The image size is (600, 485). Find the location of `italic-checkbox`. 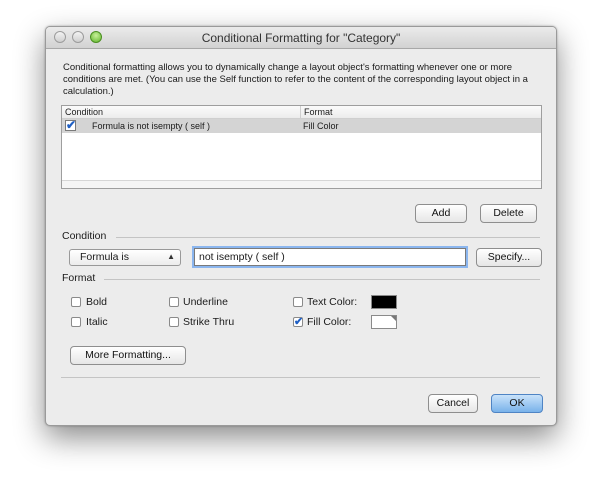

italic-checkbox is located at coordinates (76, 322).